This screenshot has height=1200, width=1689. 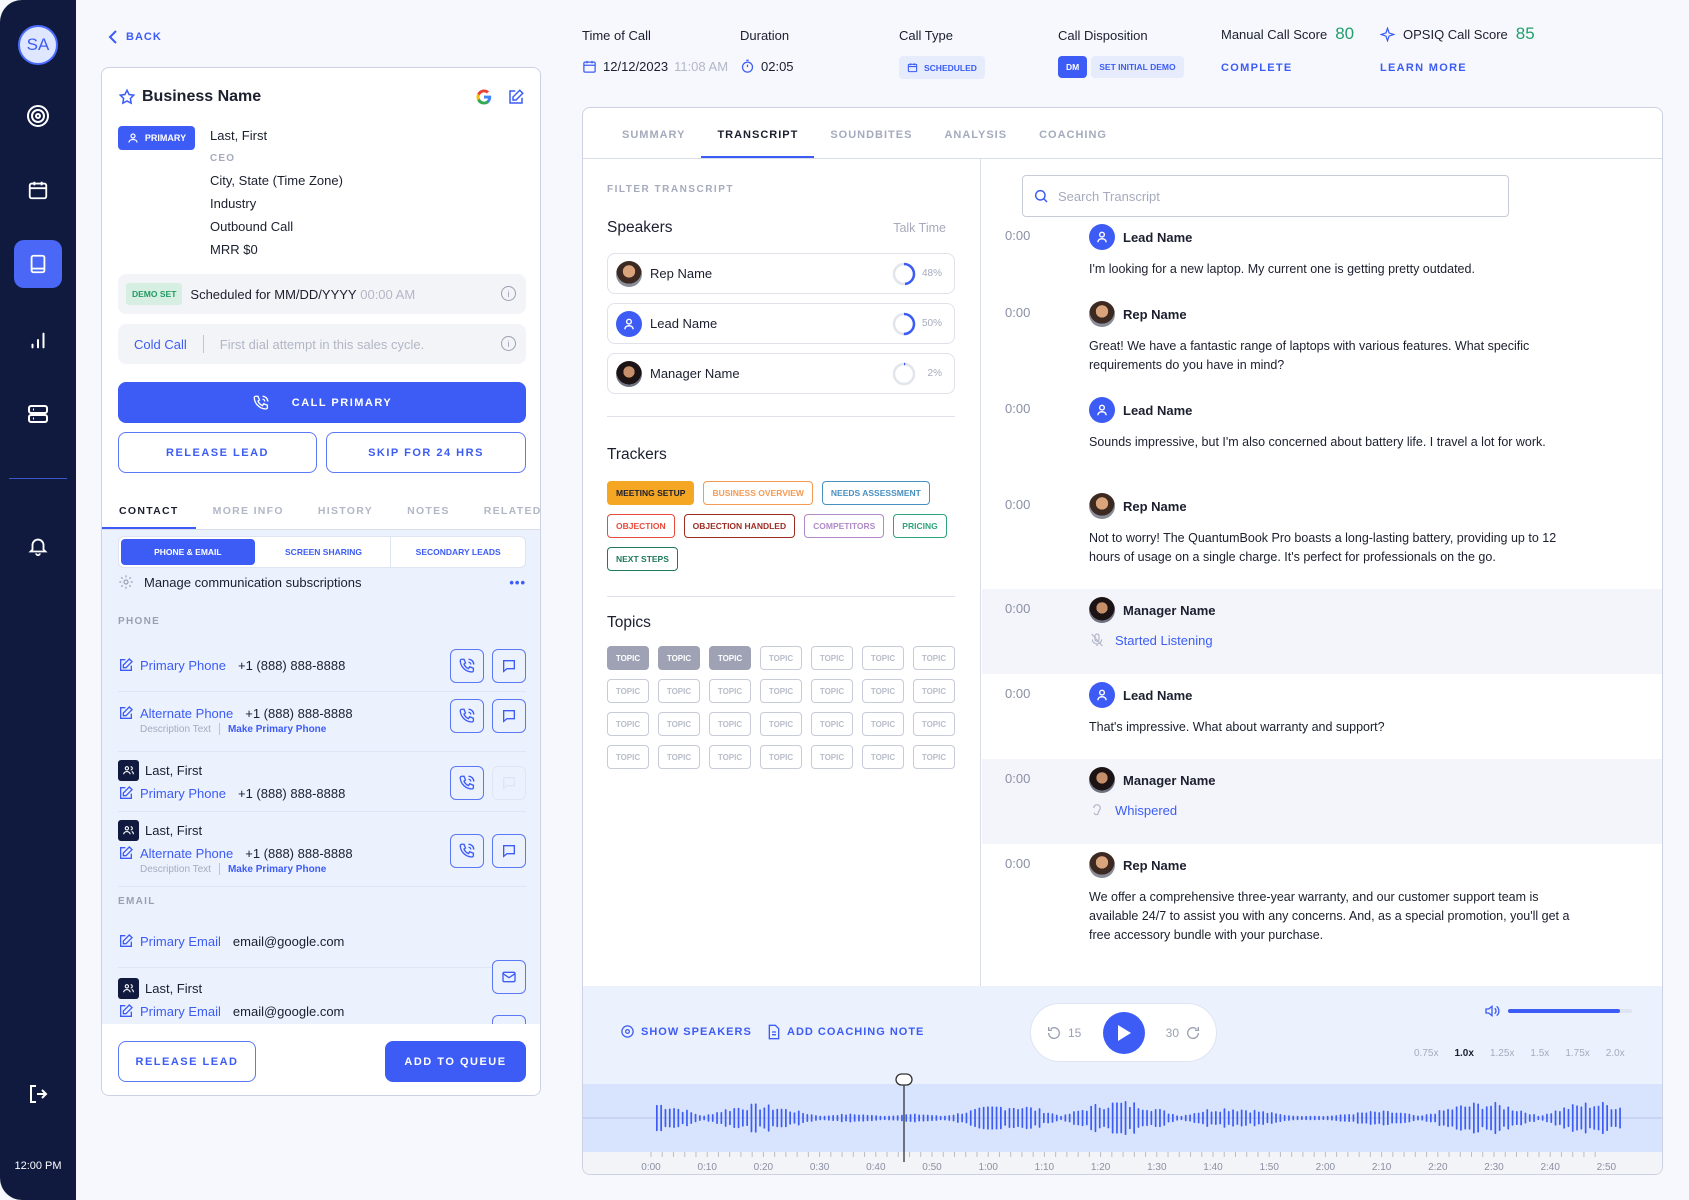 What do you see at coordinates (38, 340) in the screenshot?
I see `bar-chart-icon` at bounding box center [38, 340].